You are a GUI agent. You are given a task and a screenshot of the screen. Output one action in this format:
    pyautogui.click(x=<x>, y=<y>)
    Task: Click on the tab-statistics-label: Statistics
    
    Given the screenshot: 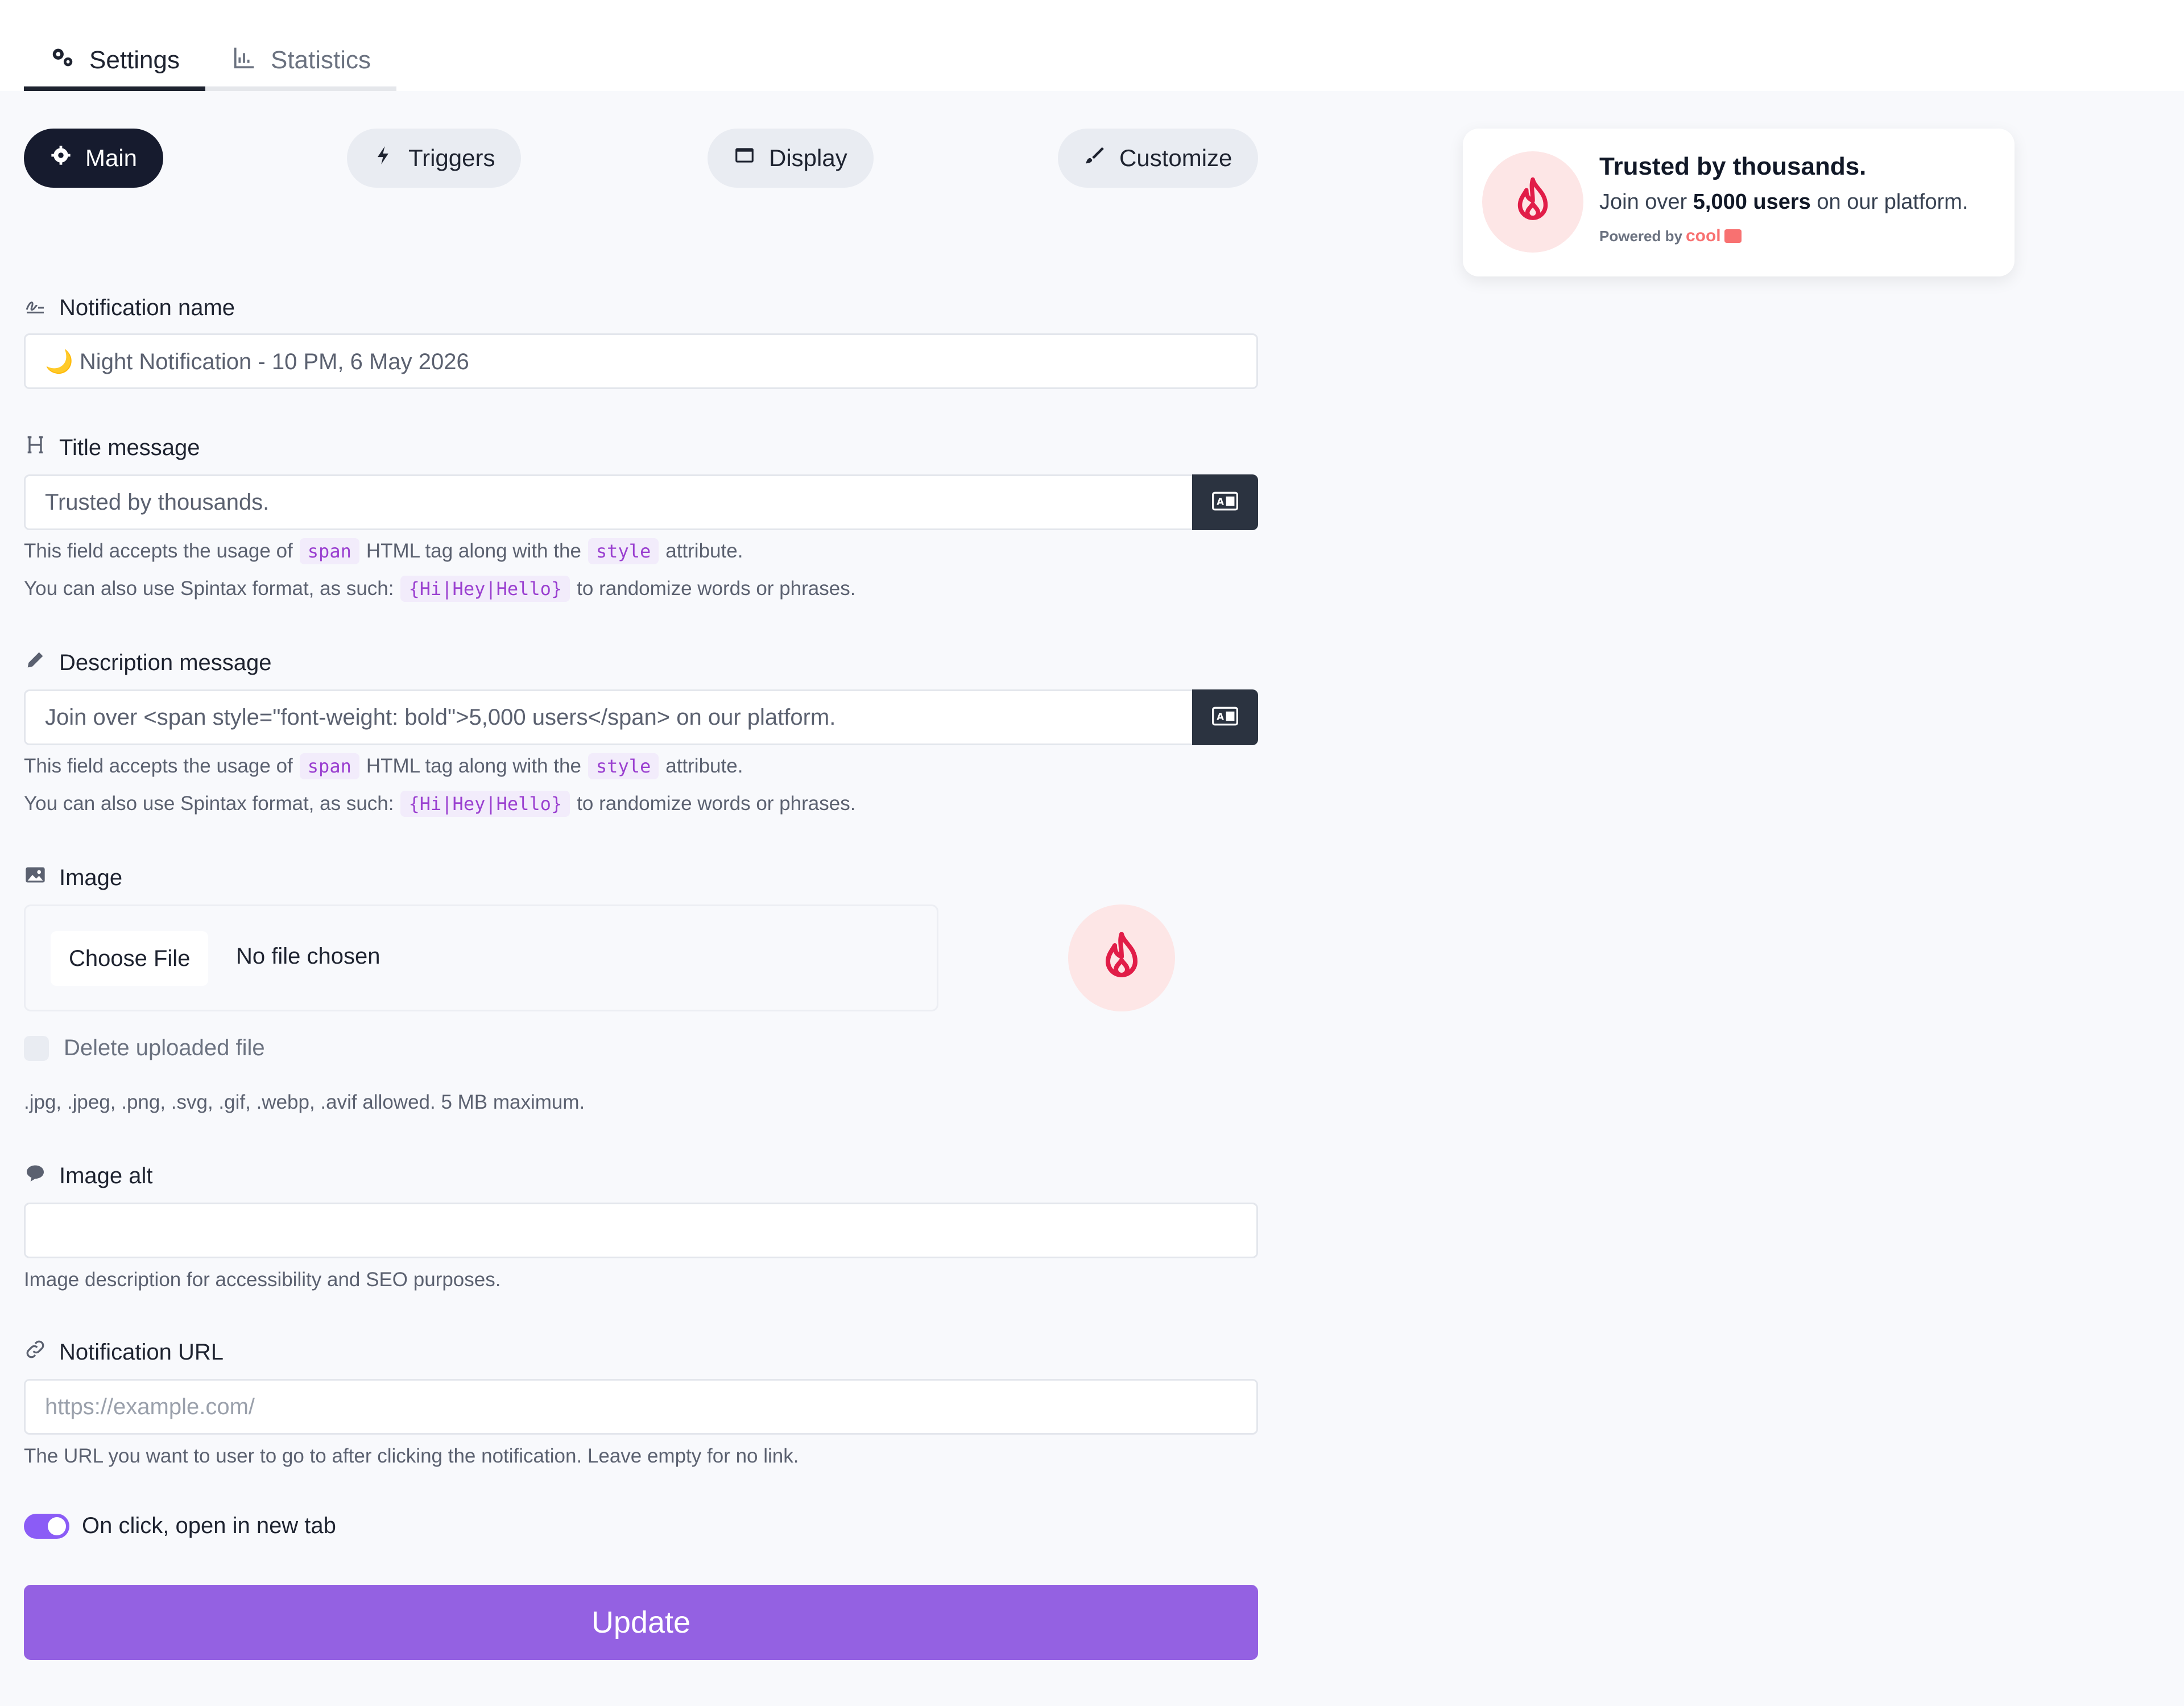 What is the action you would take?
    pyautogui.click(x=320, y=60)
    